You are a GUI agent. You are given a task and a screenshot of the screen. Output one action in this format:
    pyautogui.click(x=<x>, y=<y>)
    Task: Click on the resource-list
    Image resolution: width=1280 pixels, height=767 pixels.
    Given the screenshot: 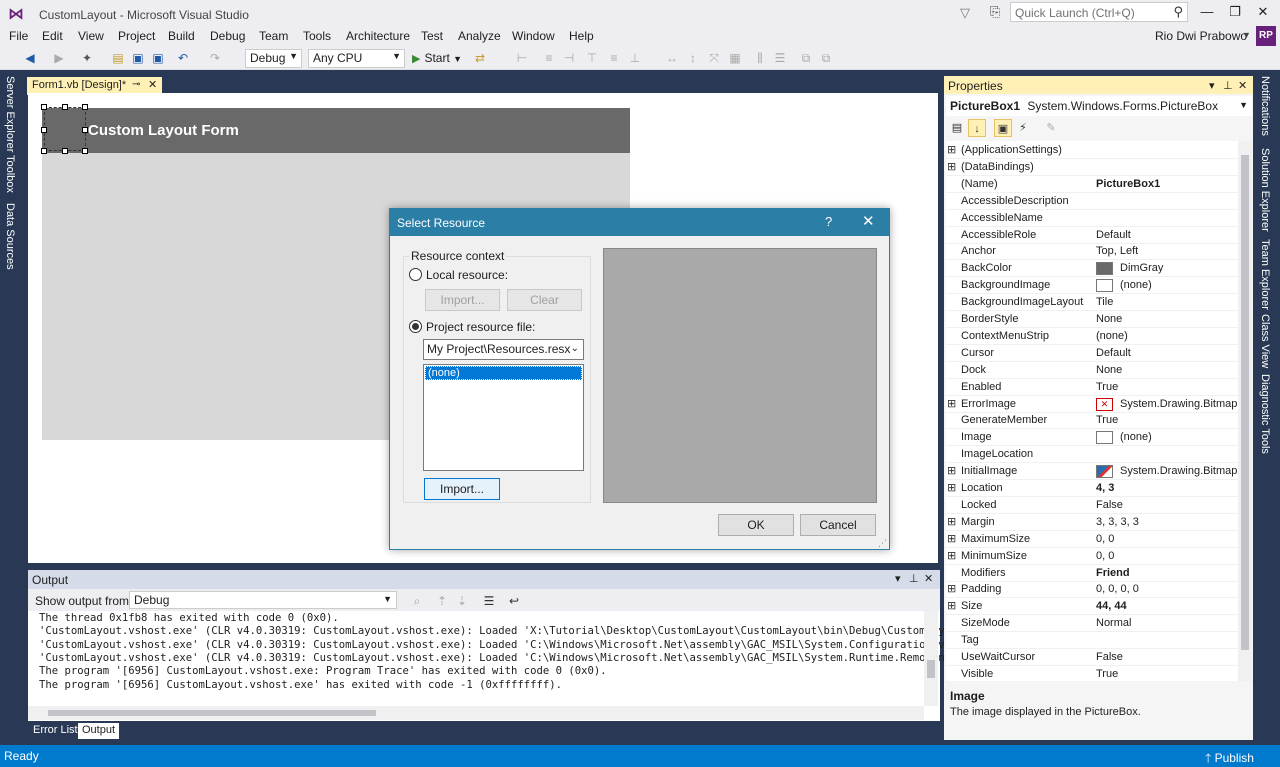 What is the action you would take?
    pyautogui.click(x=503, y=417)
    